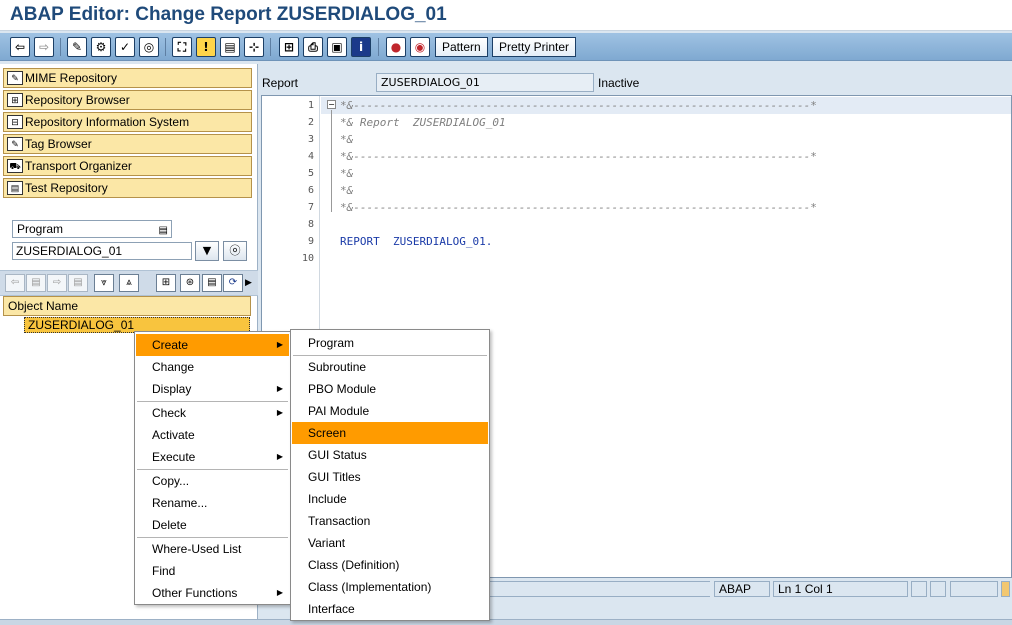 The width and height of the screenshot is (1012, 625). Describe the element at coordinates (396, 47) in the screenshot. I see `breakpoint-button: ●` at that location.